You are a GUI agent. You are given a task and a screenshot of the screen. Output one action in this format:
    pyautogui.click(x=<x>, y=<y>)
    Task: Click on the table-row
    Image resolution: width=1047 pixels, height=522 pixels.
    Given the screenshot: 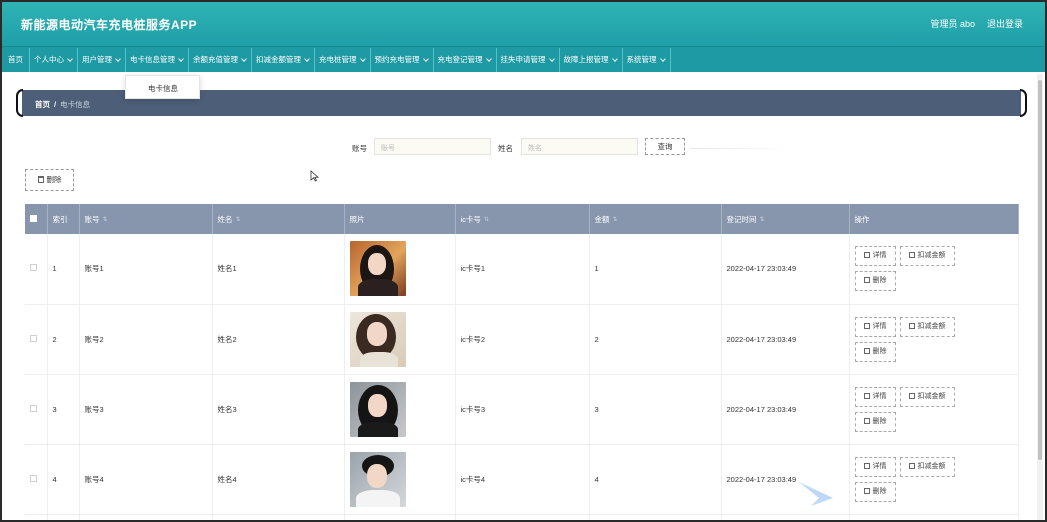 What is the action you would take?
    pyautogui.click(x=522, y=517)
    